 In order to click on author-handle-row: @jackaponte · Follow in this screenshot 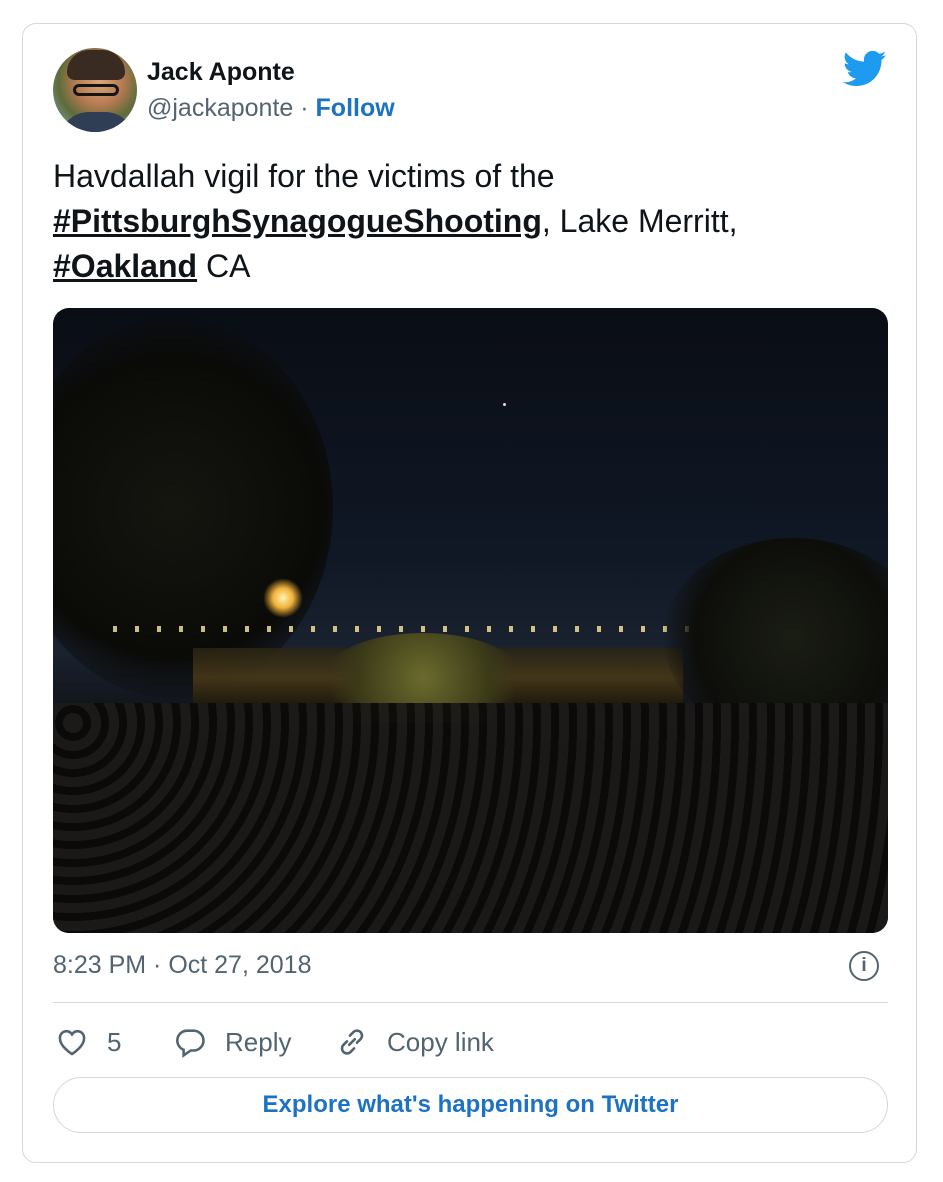, I will do `click(271, 108)`.